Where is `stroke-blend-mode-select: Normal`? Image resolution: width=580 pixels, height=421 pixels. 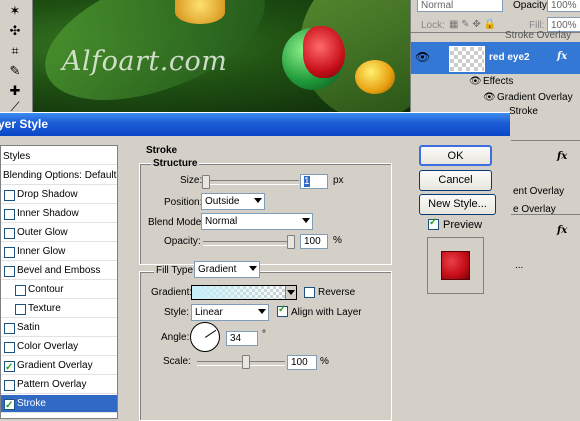
stroke-blend-mode-select: Normal is located at coordinates (257, 221).